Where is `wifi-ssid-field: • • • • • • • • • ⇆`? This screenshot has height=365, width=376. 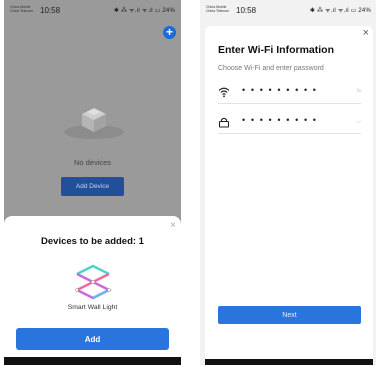
wifi-ssid-field: • • • • • • • • • ⇆ is located at coordinates (289, 93).